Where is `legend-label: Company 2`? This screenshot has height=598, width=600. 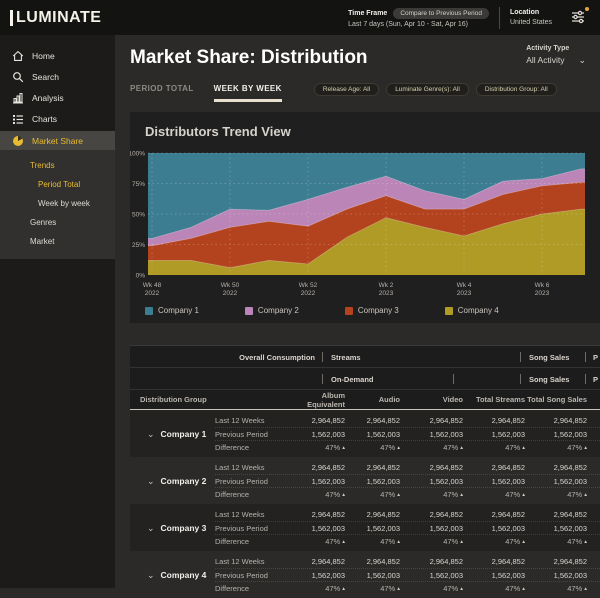
legend-label: Company 2 is located at coordinates (278, 310).